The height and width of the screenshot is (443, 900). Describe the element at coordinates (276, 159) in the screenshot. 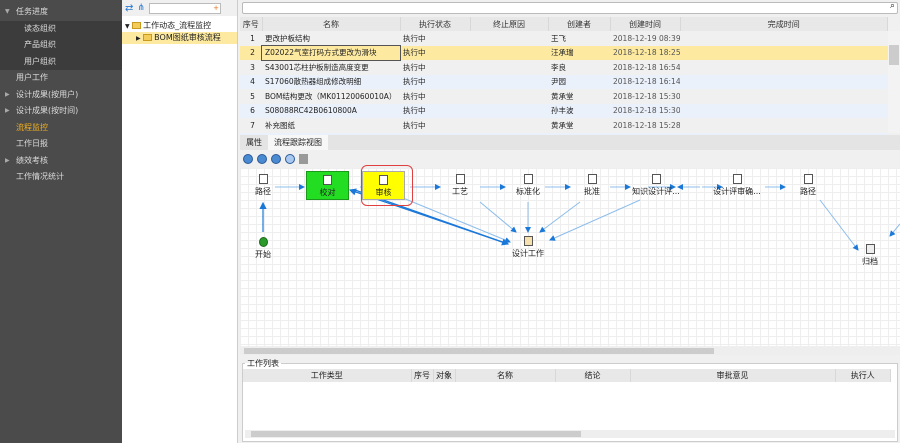

I see `zoom-fit-icon` at that location.